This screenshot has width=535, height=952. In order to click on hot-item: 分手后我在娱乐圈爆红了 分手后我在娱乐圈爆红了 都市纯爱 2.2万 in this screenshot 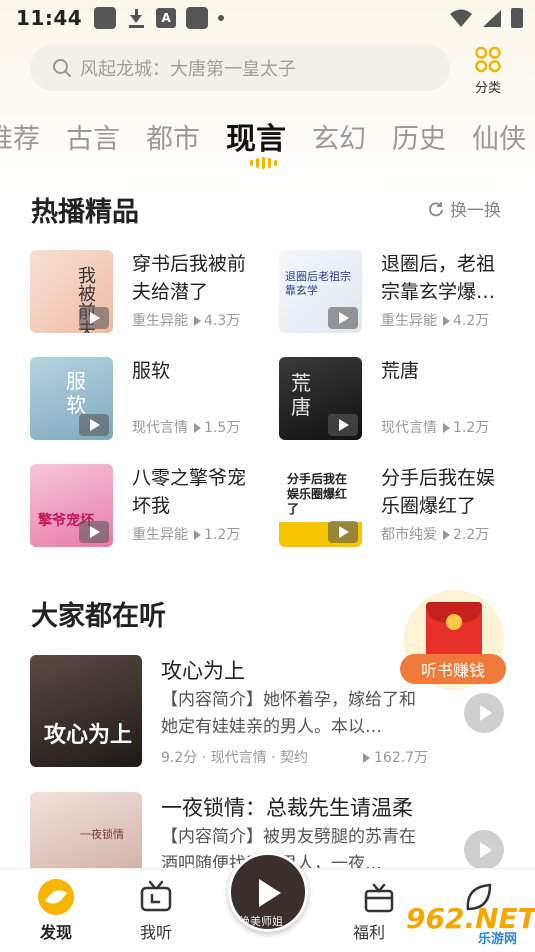, I will do `click(399, 507)`.